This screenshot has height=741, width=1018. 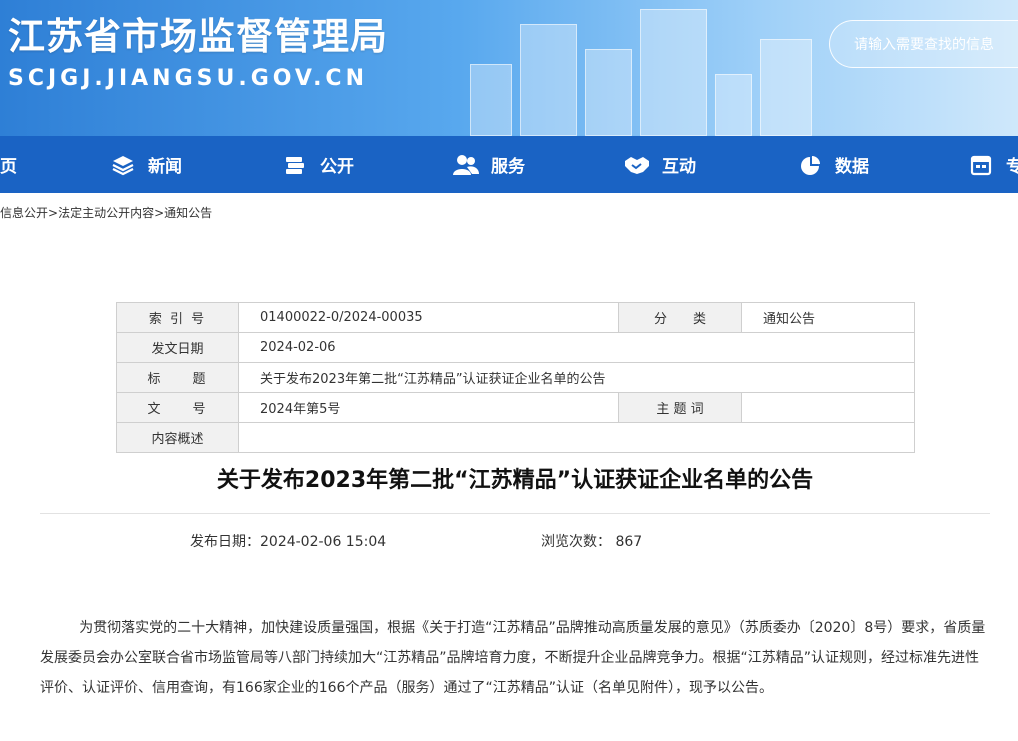 I want to click on nav-item-service: 服务, so click(x=489, y=164).